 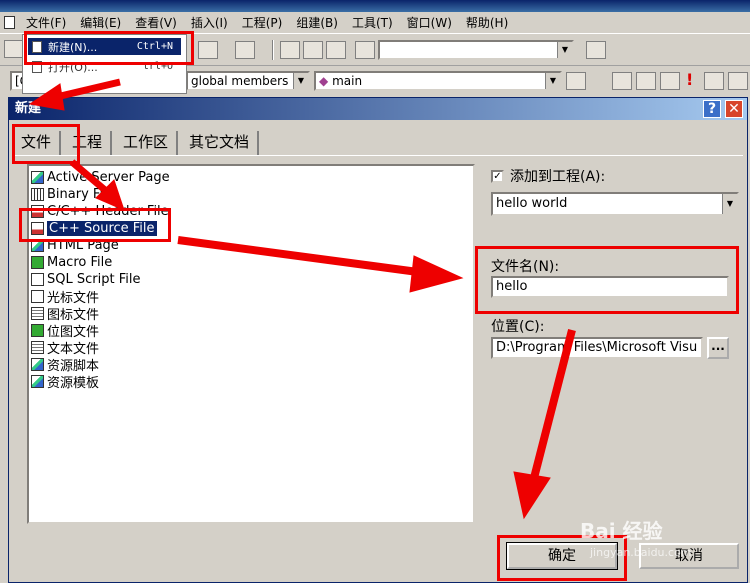 I want to click on watermark-url: jingyan.baidu.com, so click(x=641, y=552).